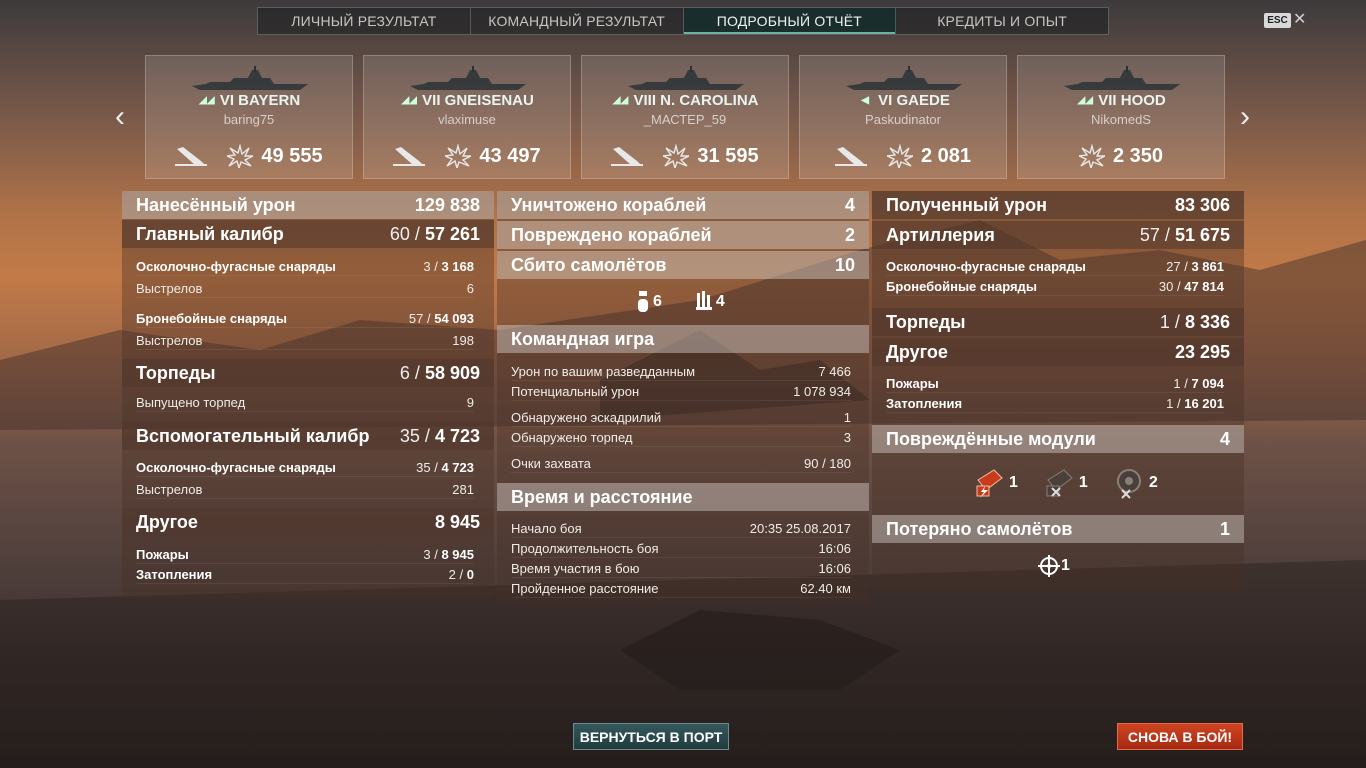 Image resolution: width=1366 pixels, height=768 pixels. Describe the element at coordinates (1204, 403) in the screenshot. I see `stat-damage: 16 201` at that location.